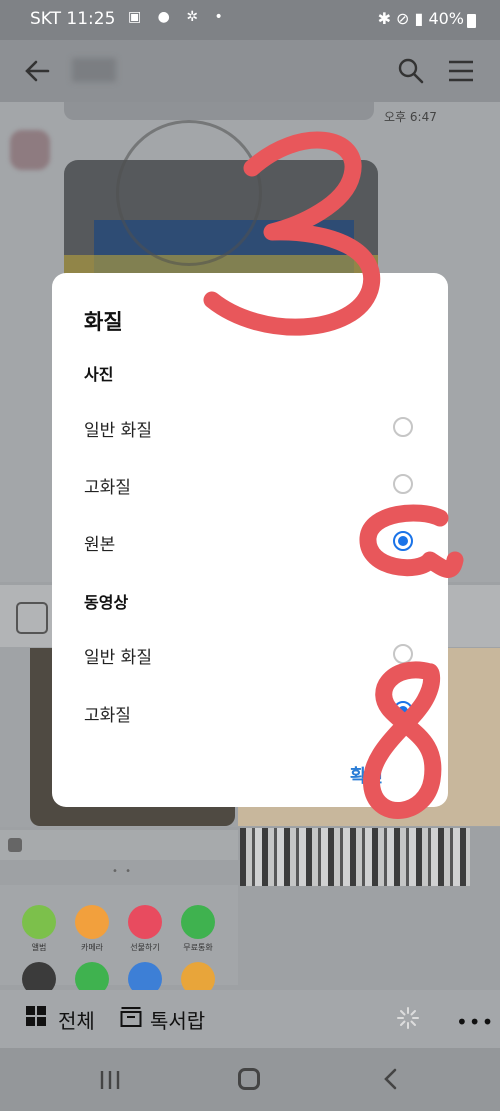 The height and width of the screenshot is (1111, 500). What do you see at coordinates (249, 1079) in the screenshot?
I see `home-icon` at bounding box center [249, 1079].